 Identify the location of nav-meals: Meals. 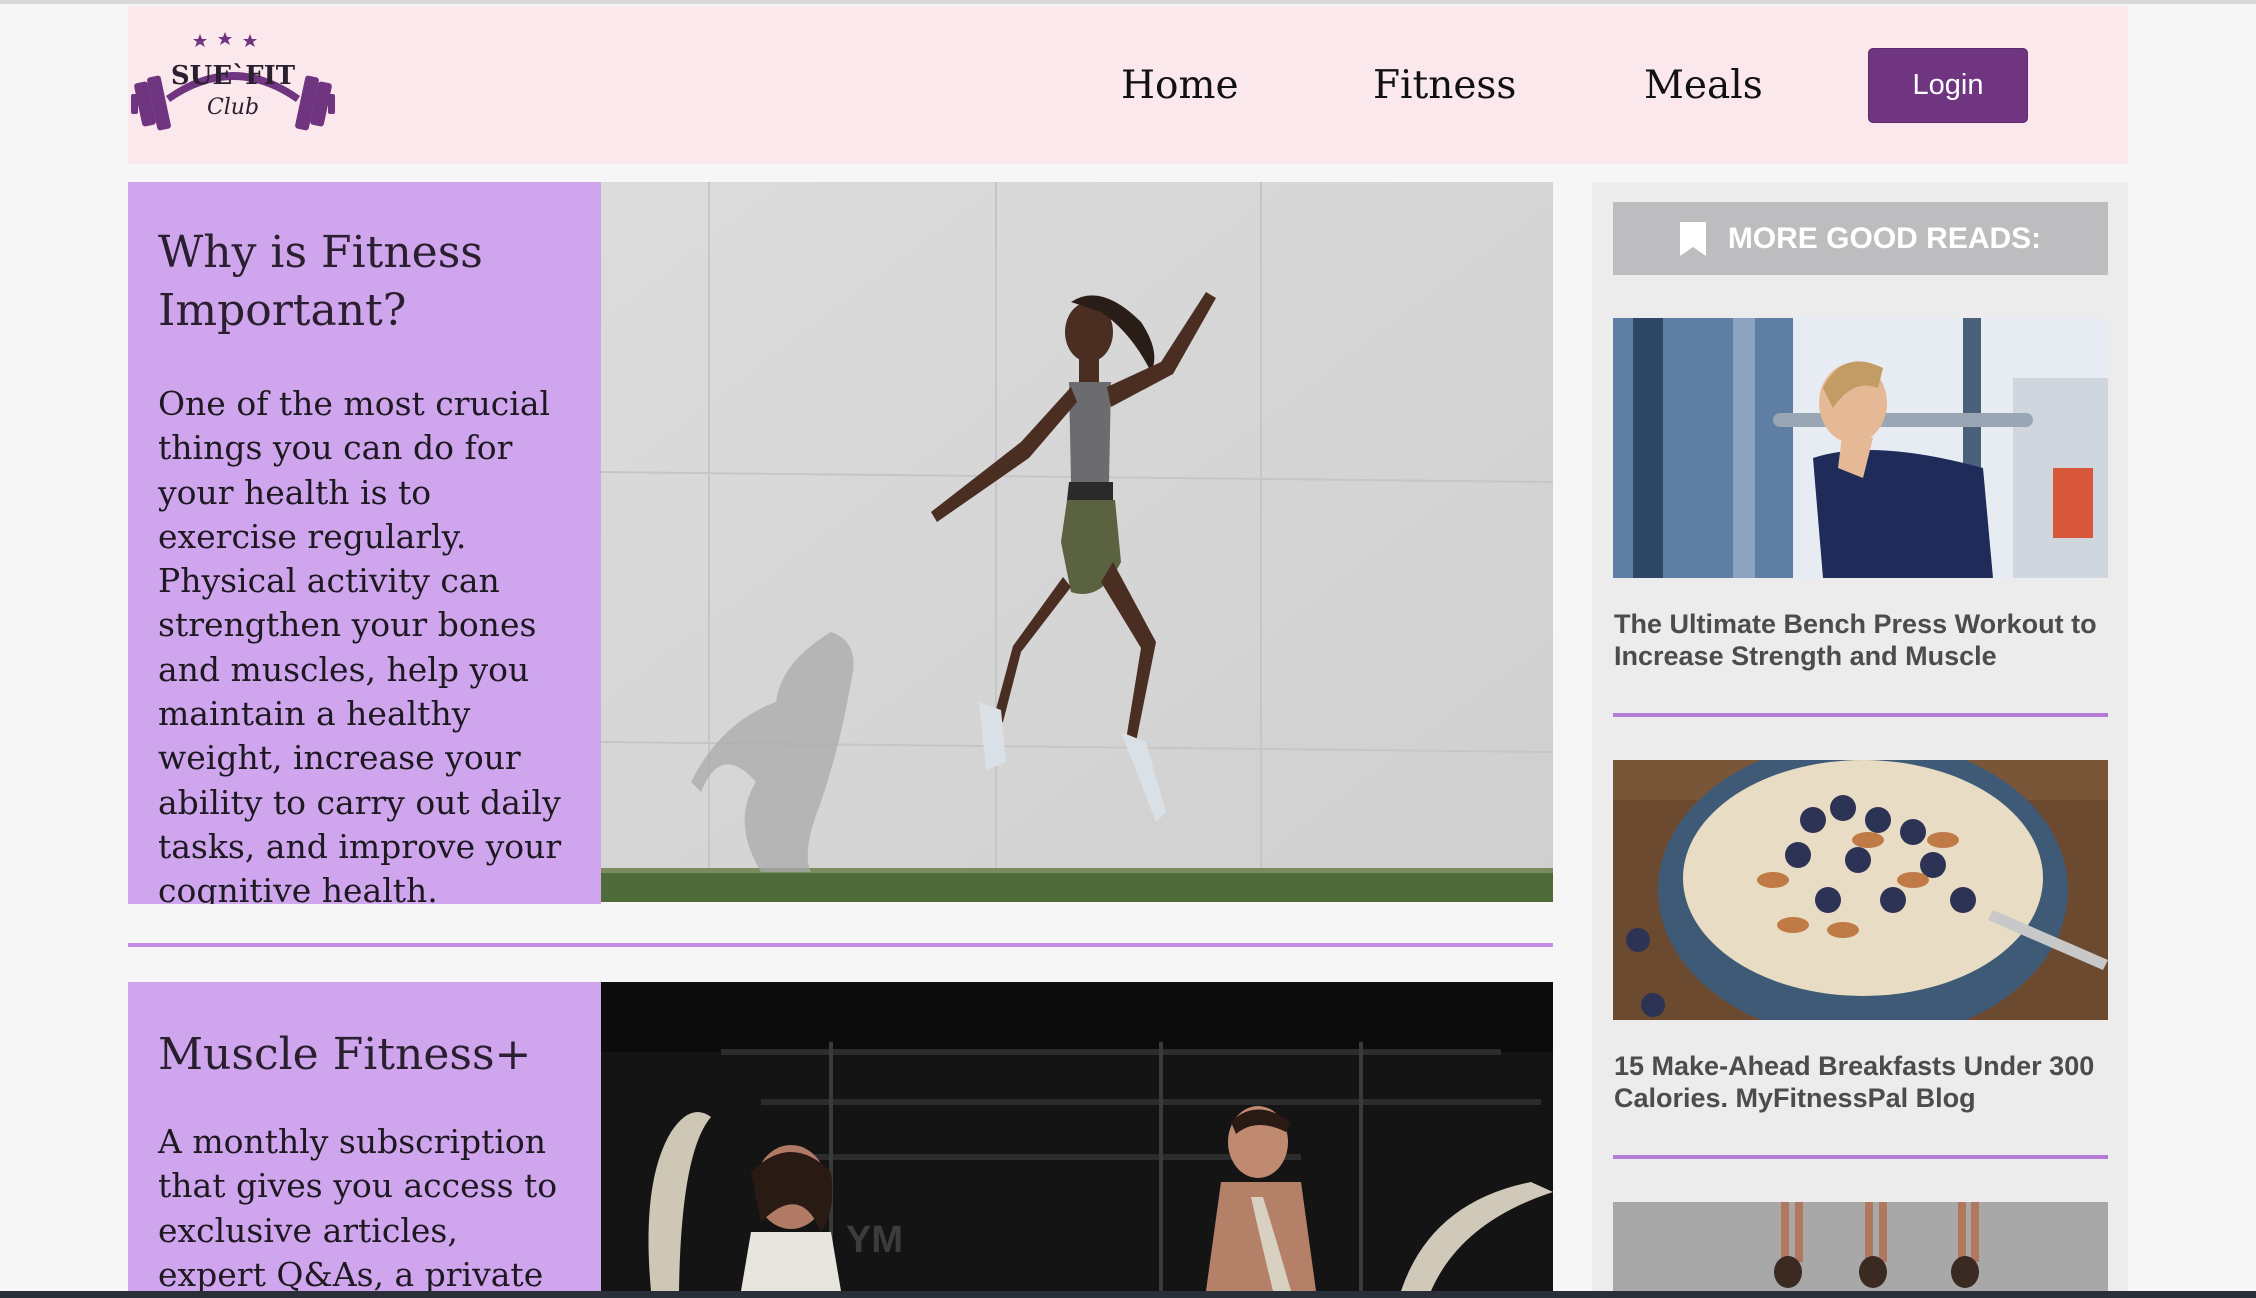
(1703, 86).